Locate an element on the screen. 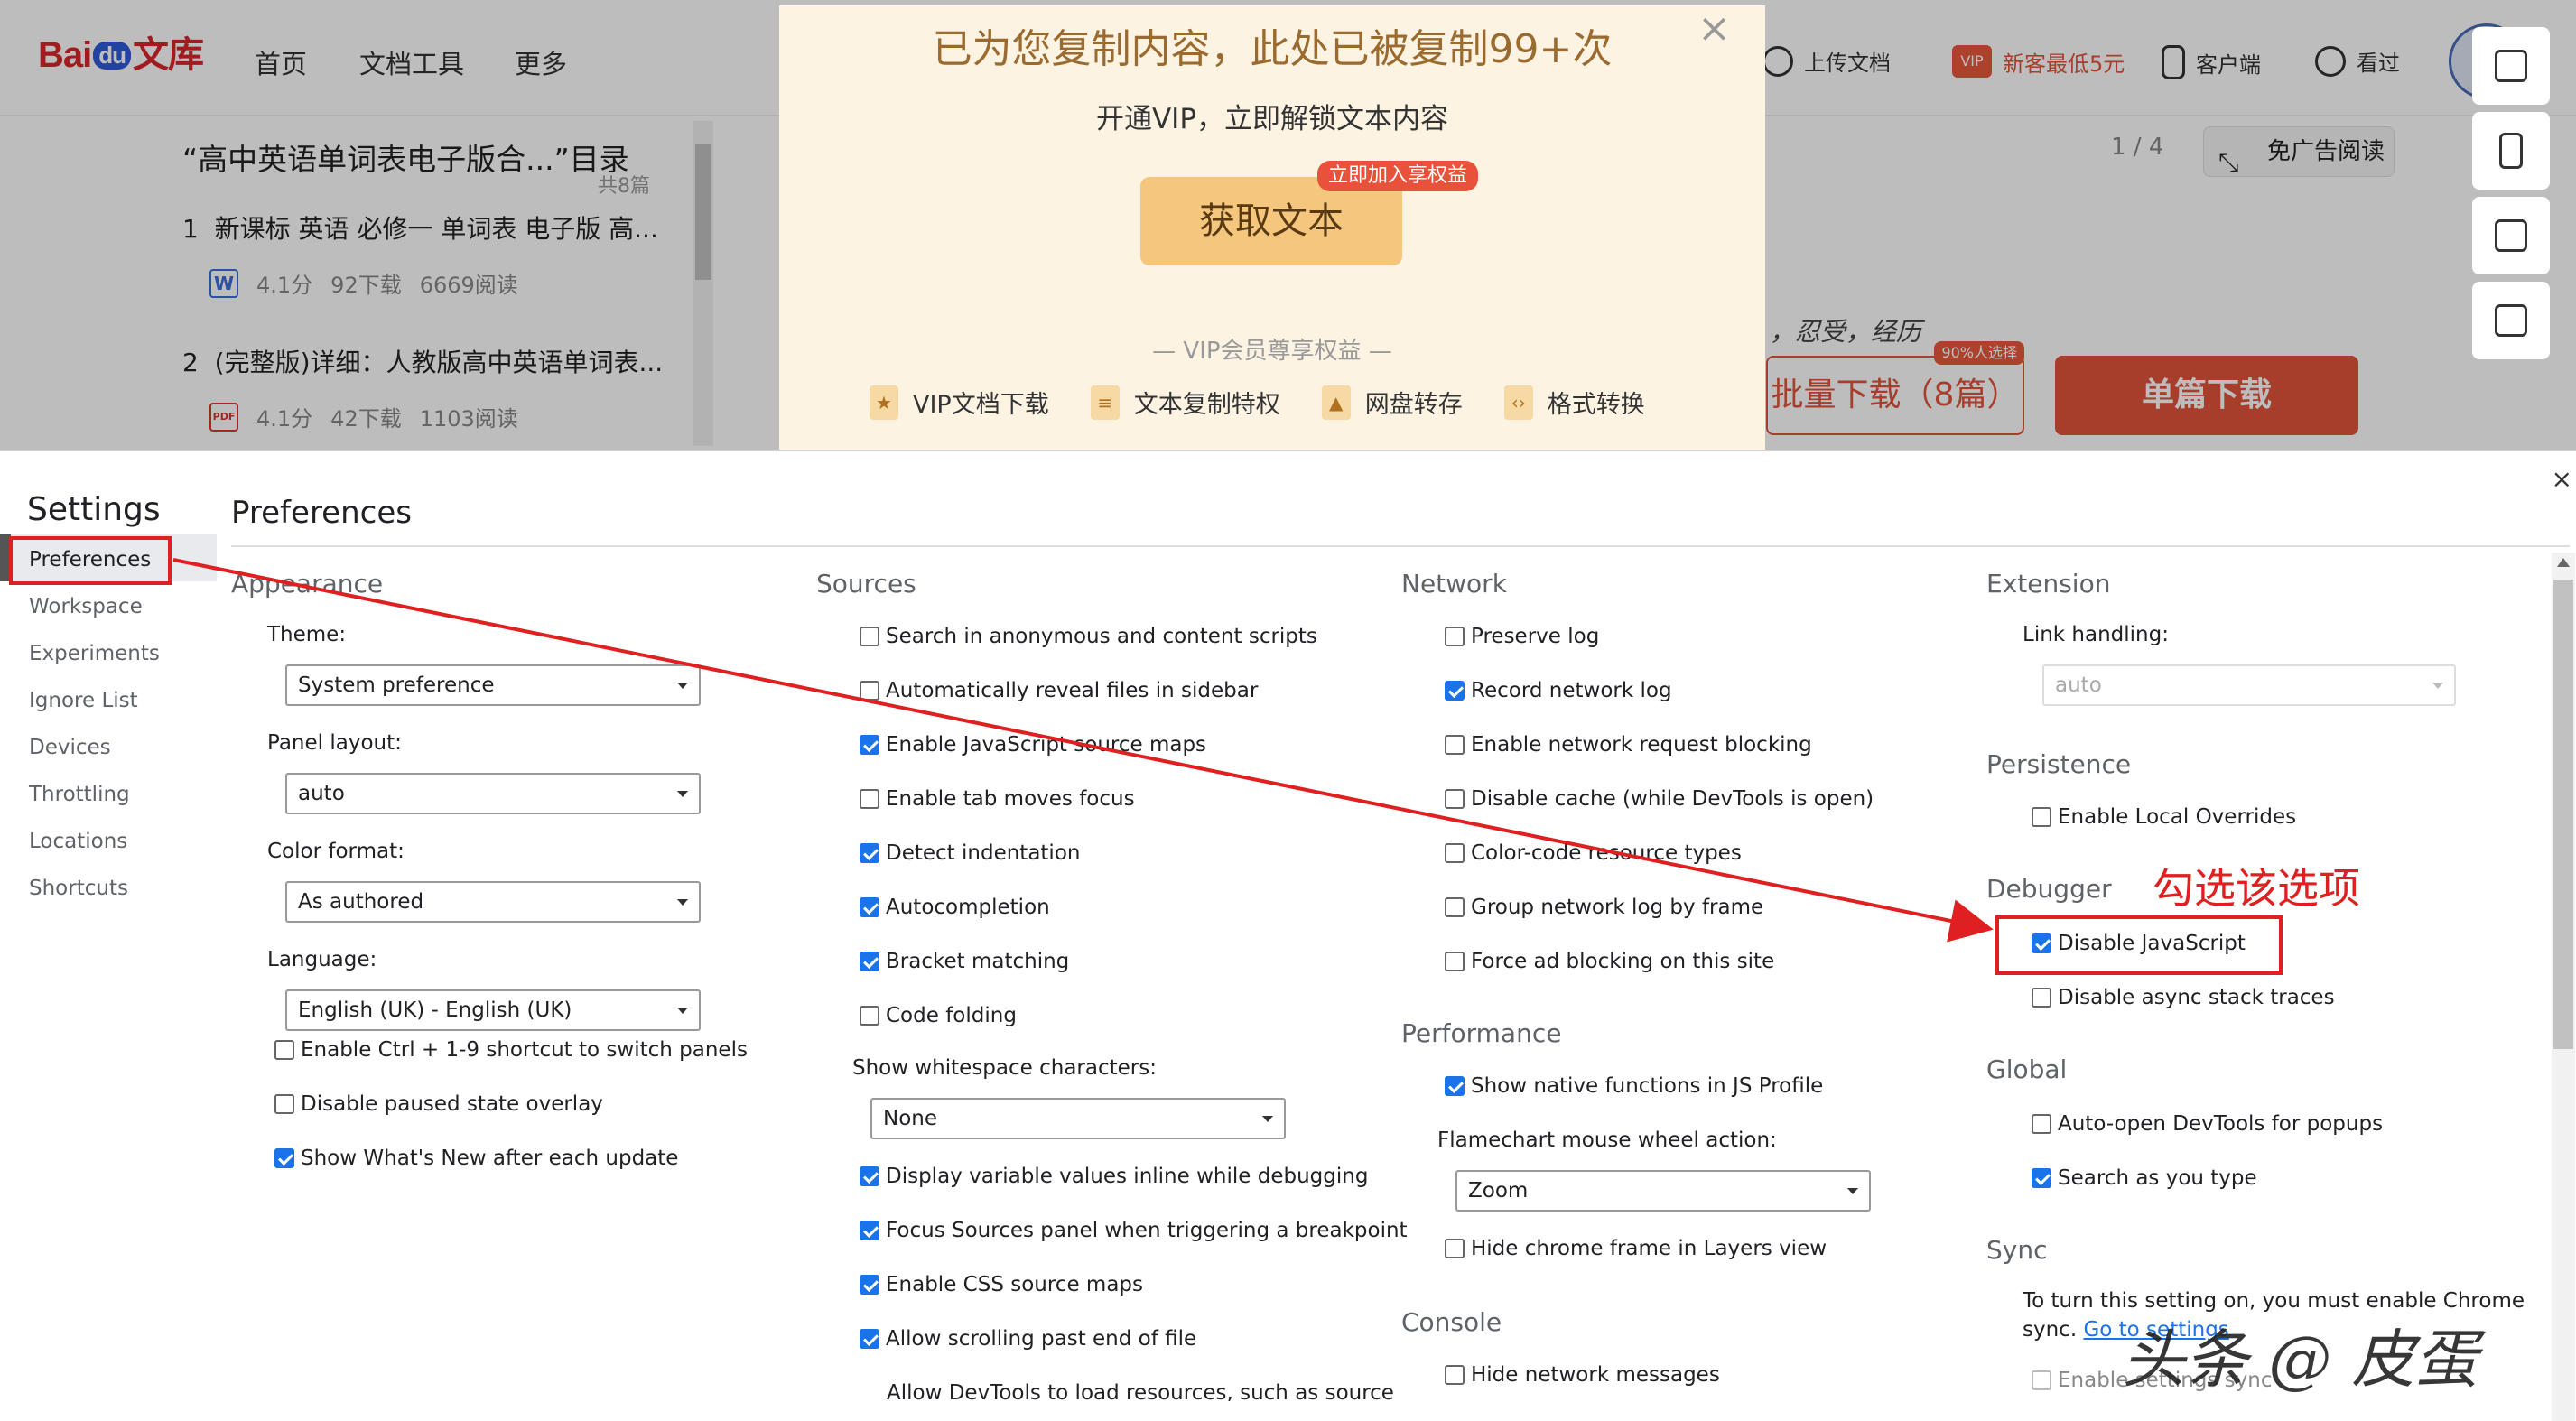 This screenshot has width=2576, height=1421. setting-checkbox: Disable paused state overlay is located at coordinates (438, 1104).